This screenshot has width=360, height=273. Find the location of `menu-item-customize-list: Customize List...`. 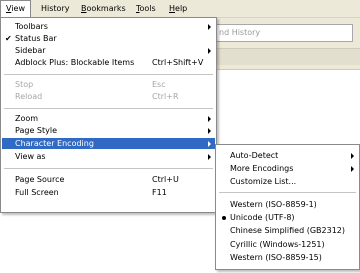

menu-item-customize-list: Customize List... is located at coordinates (287, 181).